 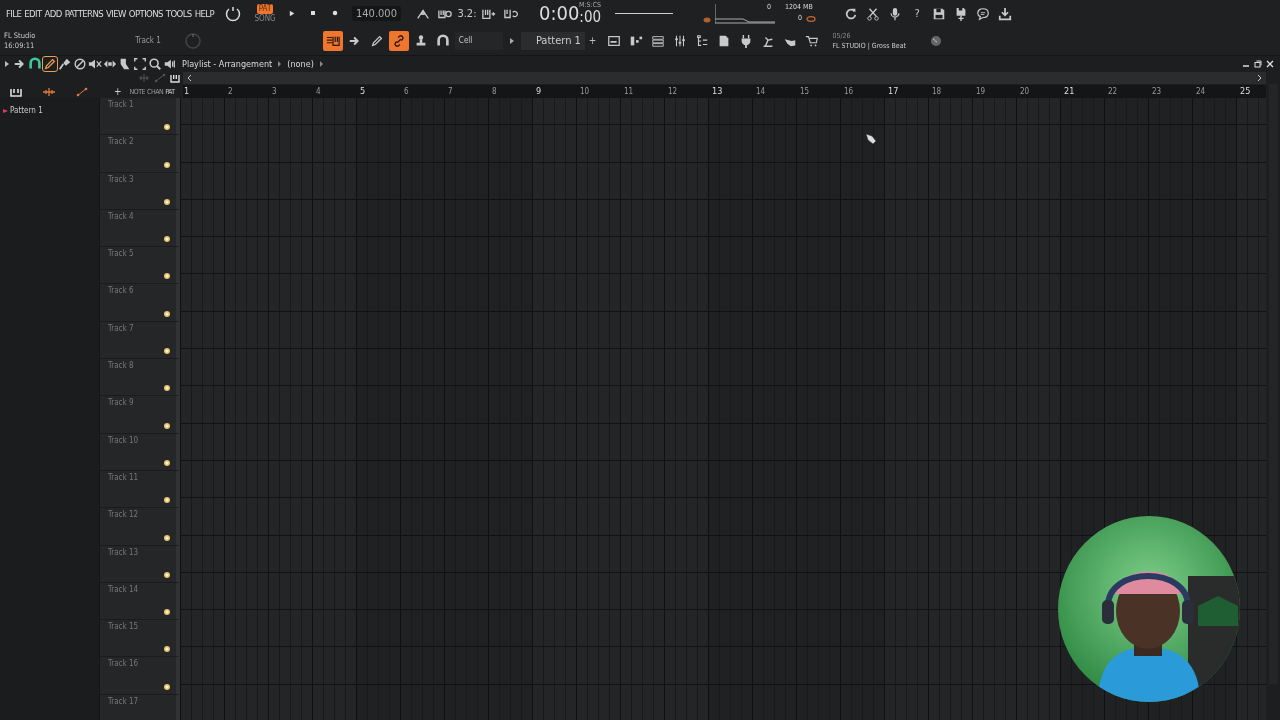 What do you see at coordinates (673, 92) in the screenshot?
I see `ruler-number: 12` at bounding box center [673, 92].